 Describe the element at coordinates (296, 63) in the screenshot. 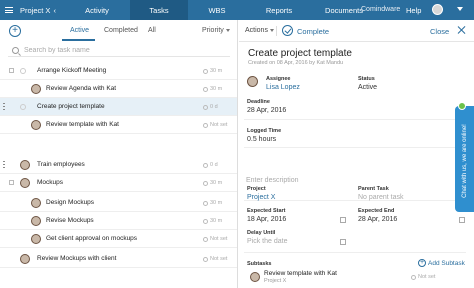

I see `created-info: Created on 08 Apr, 2016 by Kat Mandu` at that location.